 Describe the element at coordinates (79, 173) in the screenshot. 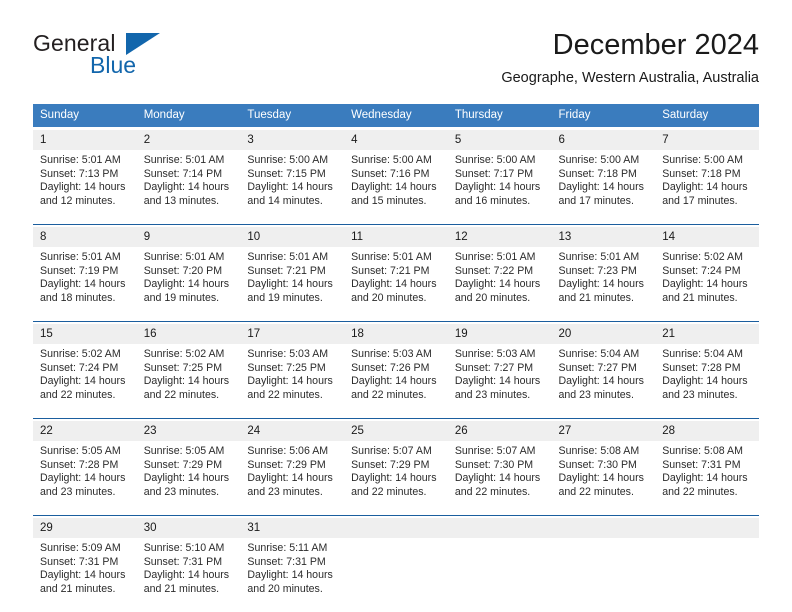

I see `day-sunset-text: Sunset: 7:13 PM` at that location.